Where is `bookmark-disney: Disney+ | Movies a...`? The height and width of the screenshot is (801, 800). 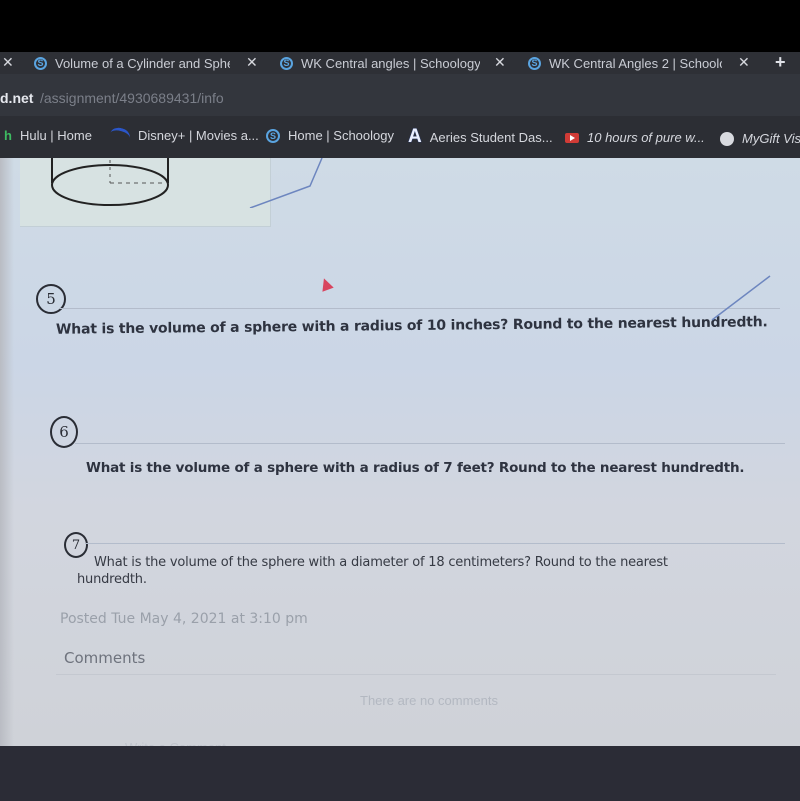
bookmark-disney: Disney+ | Movies a... is located at coordinates (183, 135).